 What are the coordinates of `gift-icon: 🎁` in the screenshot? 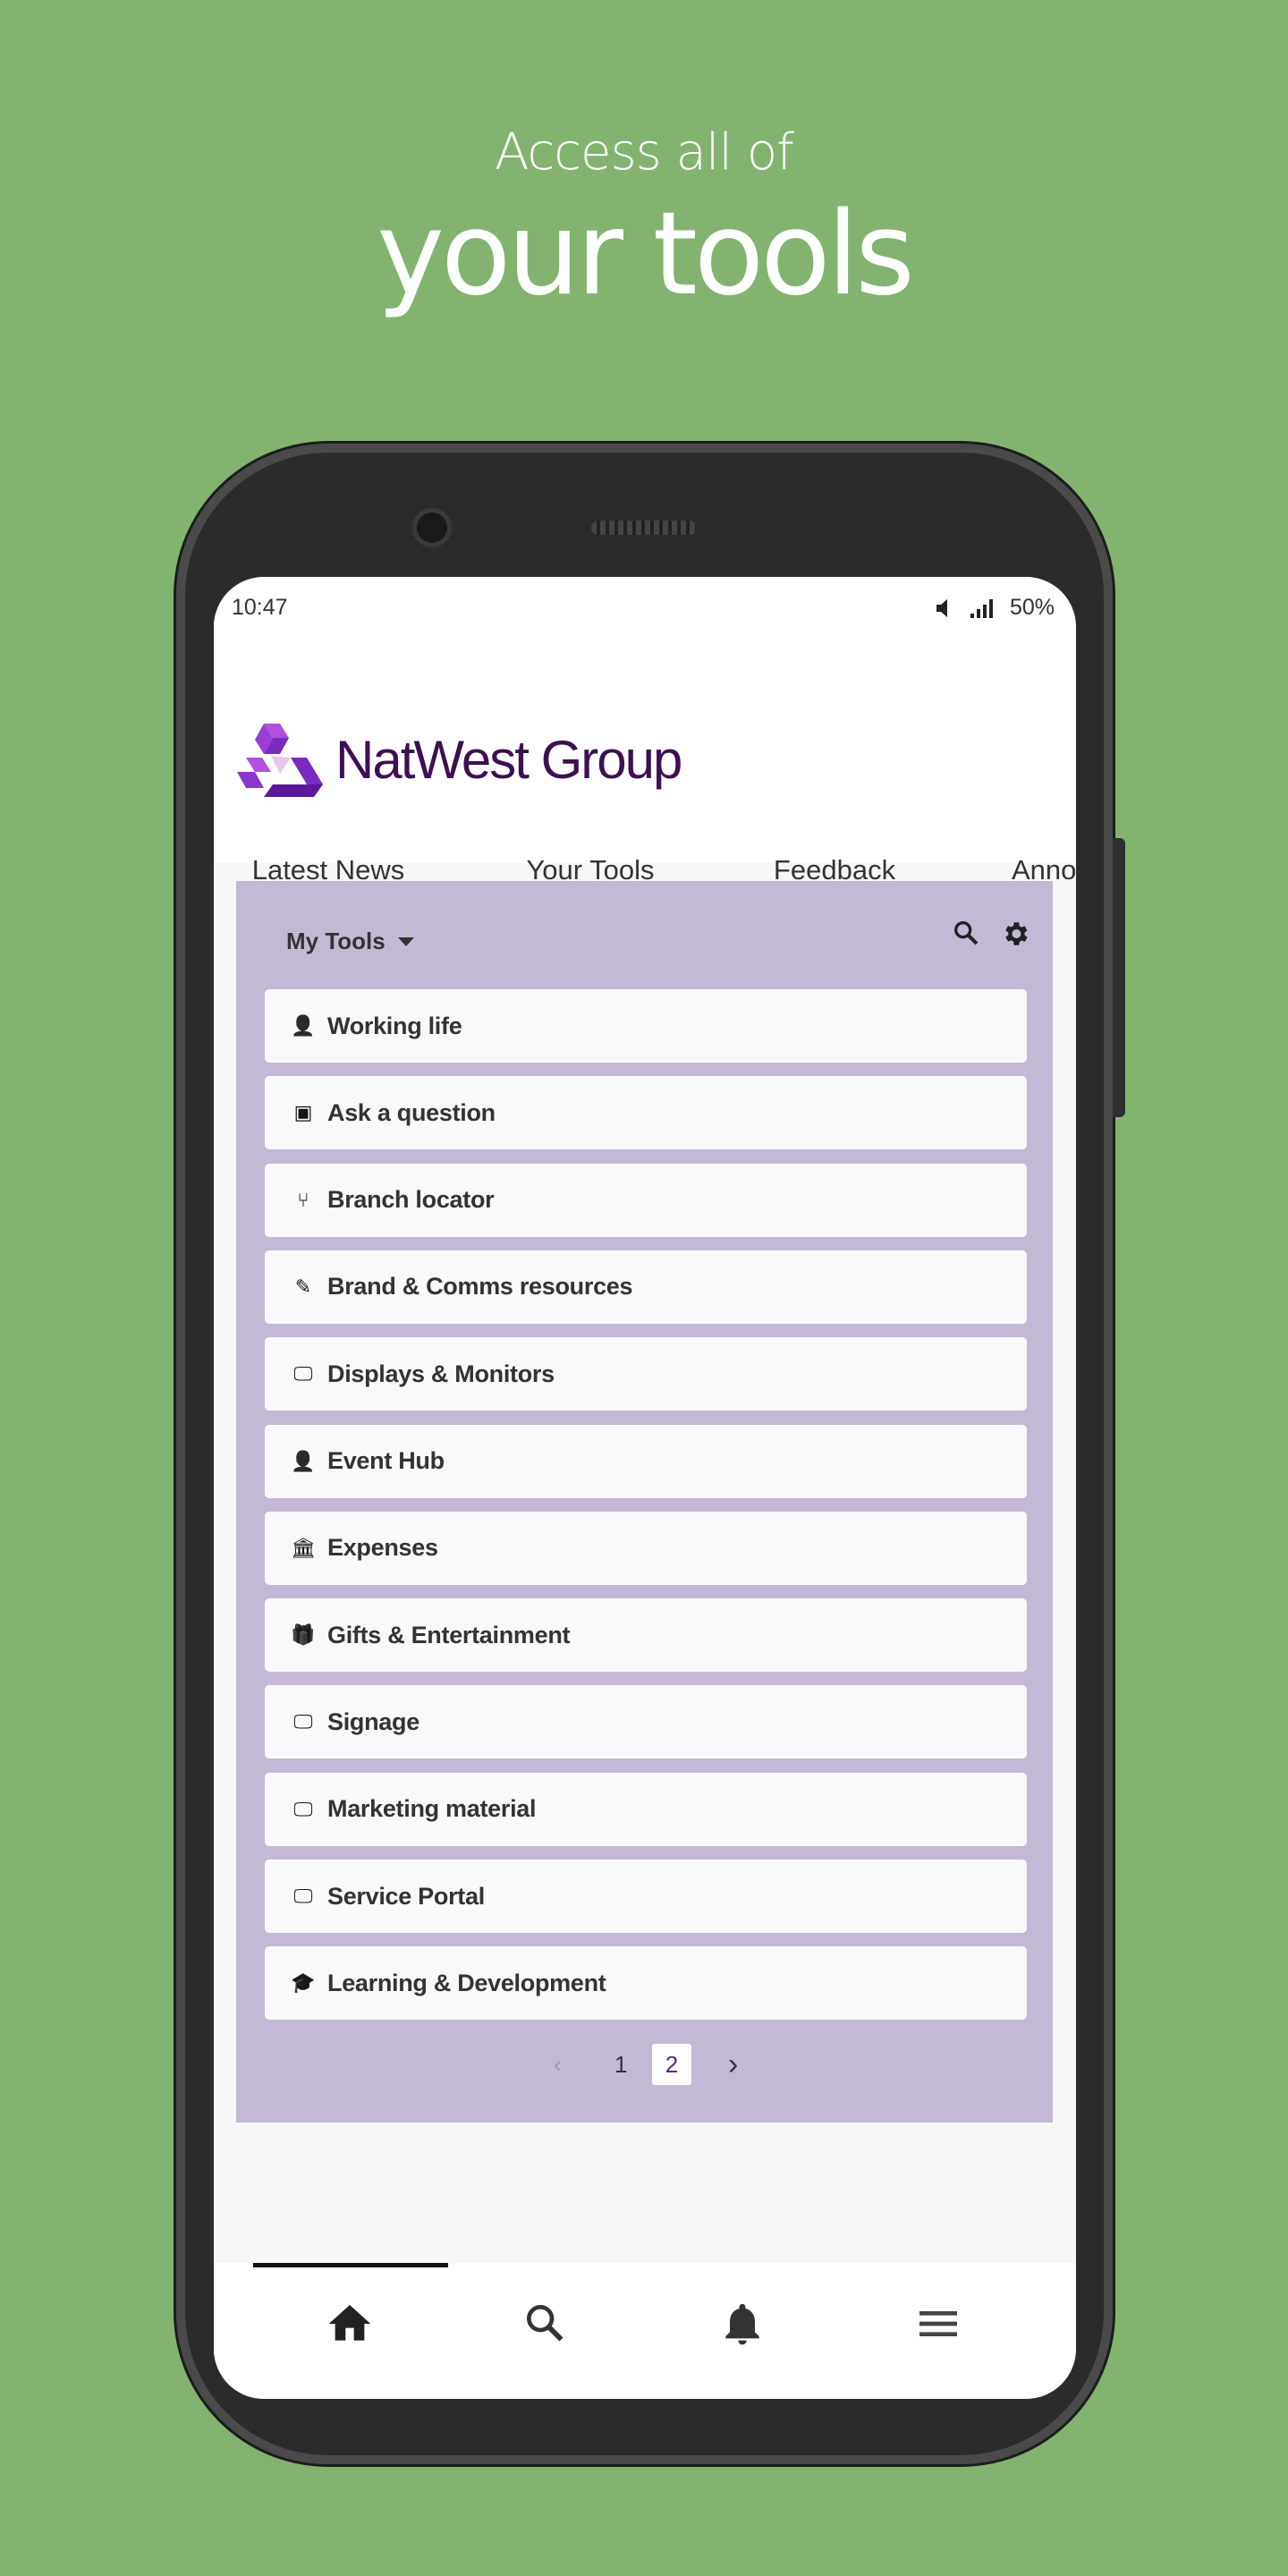 It's located at (303, 1635).